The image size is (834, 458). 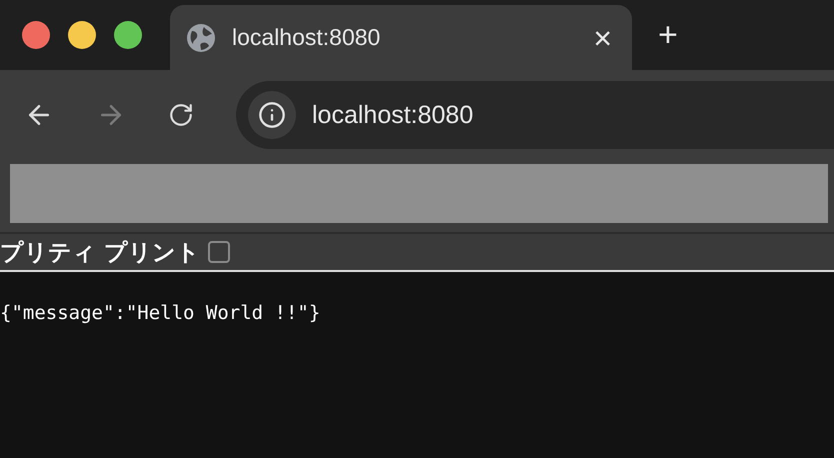 I want to click on close-window-icon, so click(x=36, y=35).